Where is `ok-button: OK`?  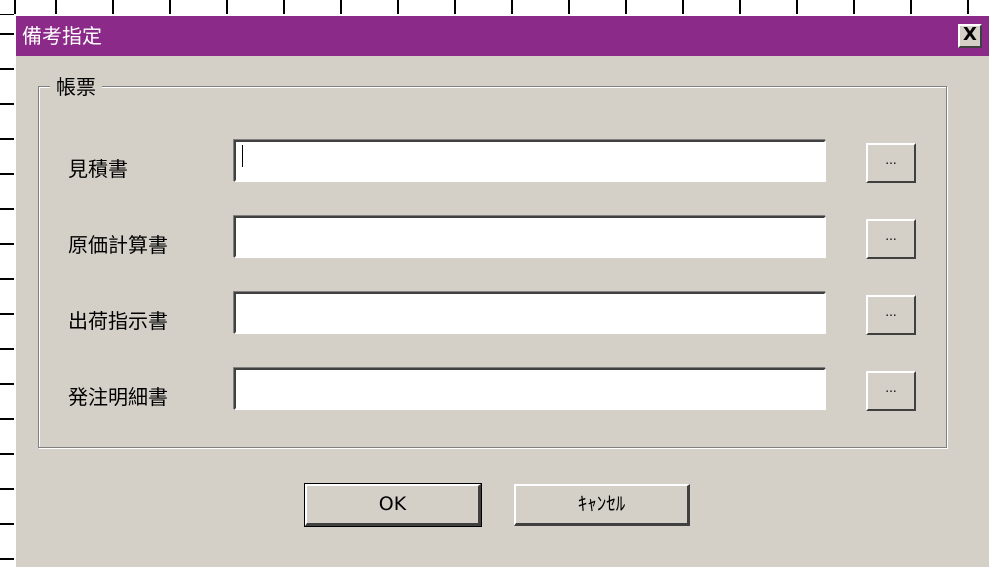 ok-button: OK is located at coordinates (393, 505).